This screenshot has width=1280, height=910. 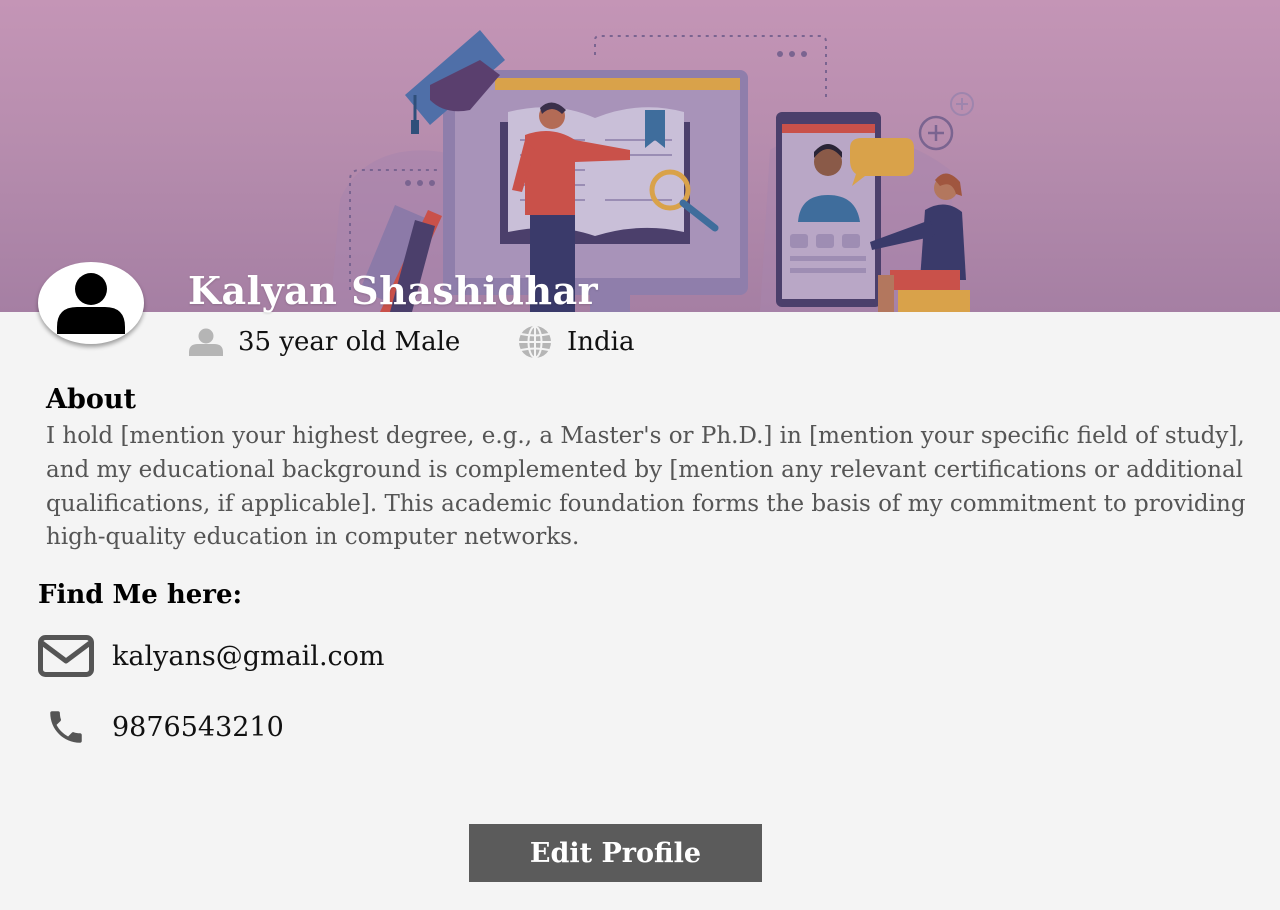 I want to click on avatar, so click(x=91, y=303).